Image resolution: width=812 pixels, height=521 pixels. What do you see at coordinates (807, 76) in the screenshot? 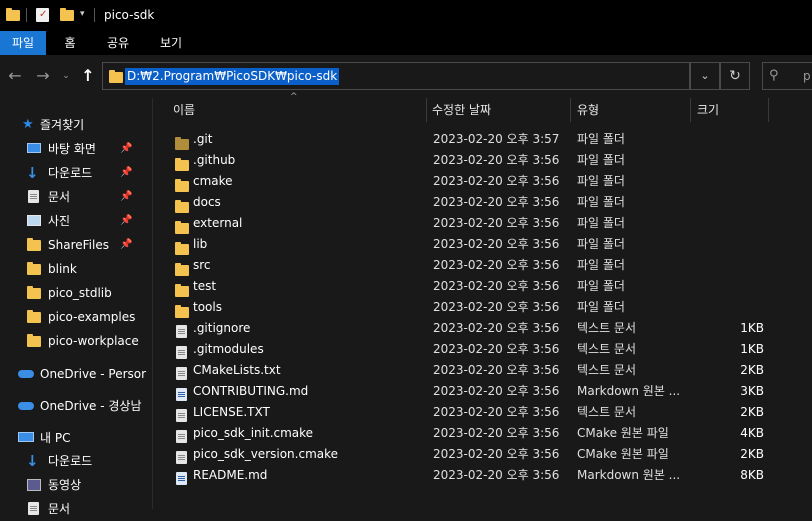
I see `search-placeholder: p` at bounding box center [807, 76].